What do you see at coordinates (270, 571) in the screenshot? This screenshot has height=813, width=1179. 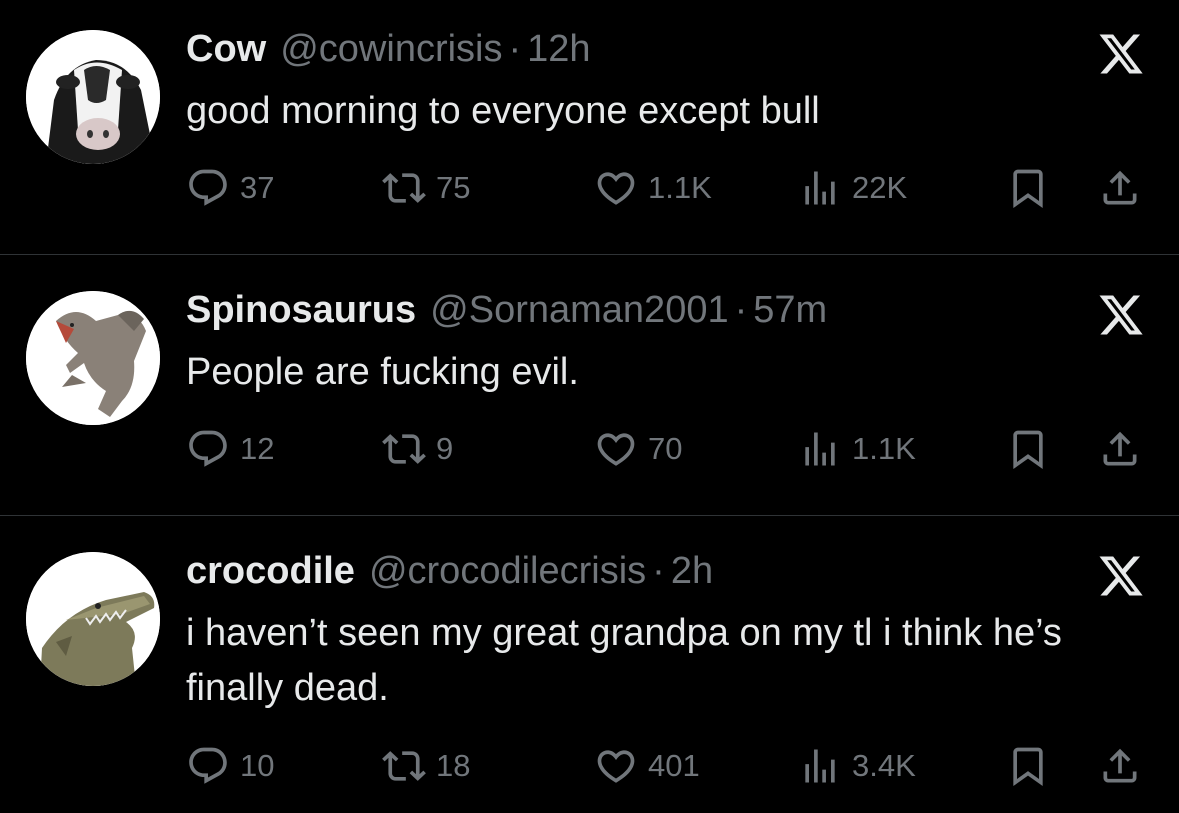 I see `display-name: crocodile` at bounding box center [270, 571].